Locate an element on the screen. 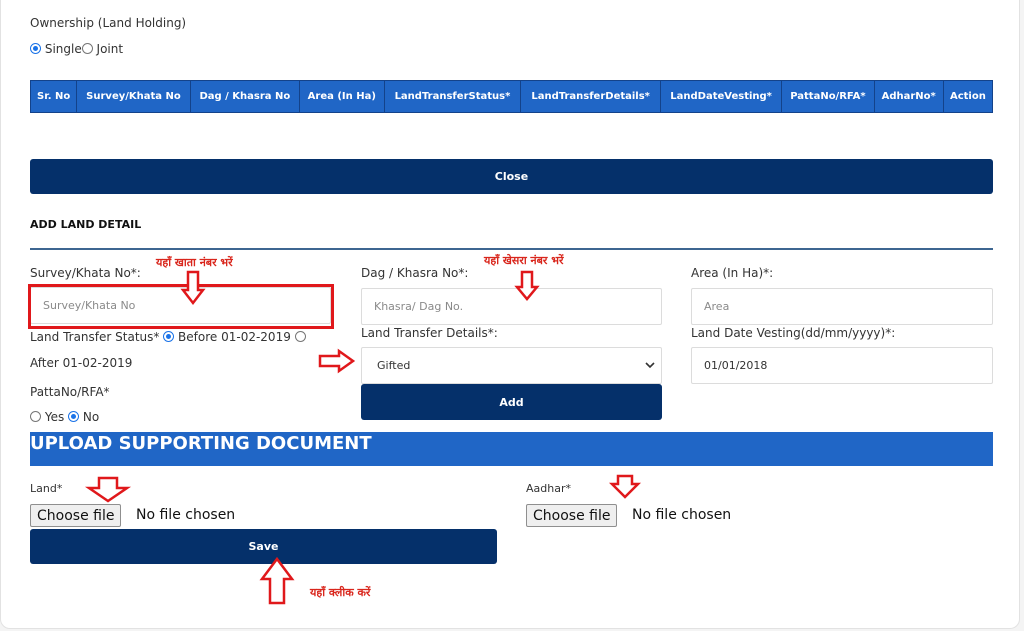  add-button: Add is located at coordinates (511, 402).